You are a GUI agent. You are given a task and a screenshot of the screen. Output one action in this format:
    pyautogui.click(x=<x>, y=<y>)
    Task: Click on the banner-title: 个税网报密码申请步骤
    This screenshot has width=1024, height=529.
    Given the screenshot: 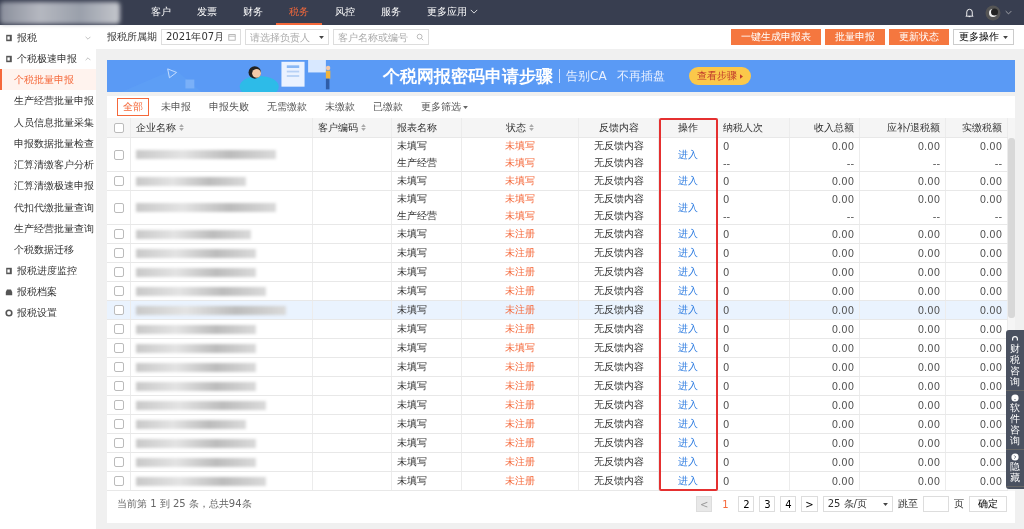 What is the action you would take?
    pyautogui.click(x=468, y=76)
    